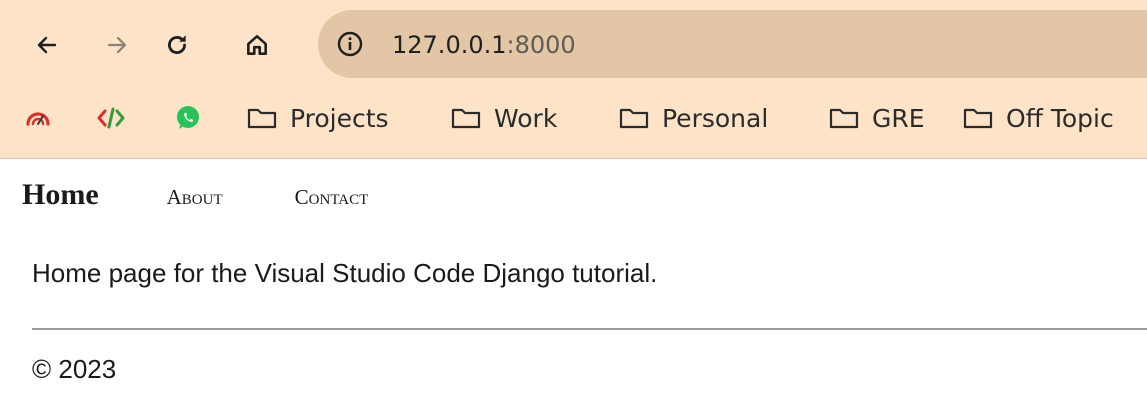  I want to click on bookmark-label: Off Topic, so click(1060, 118).